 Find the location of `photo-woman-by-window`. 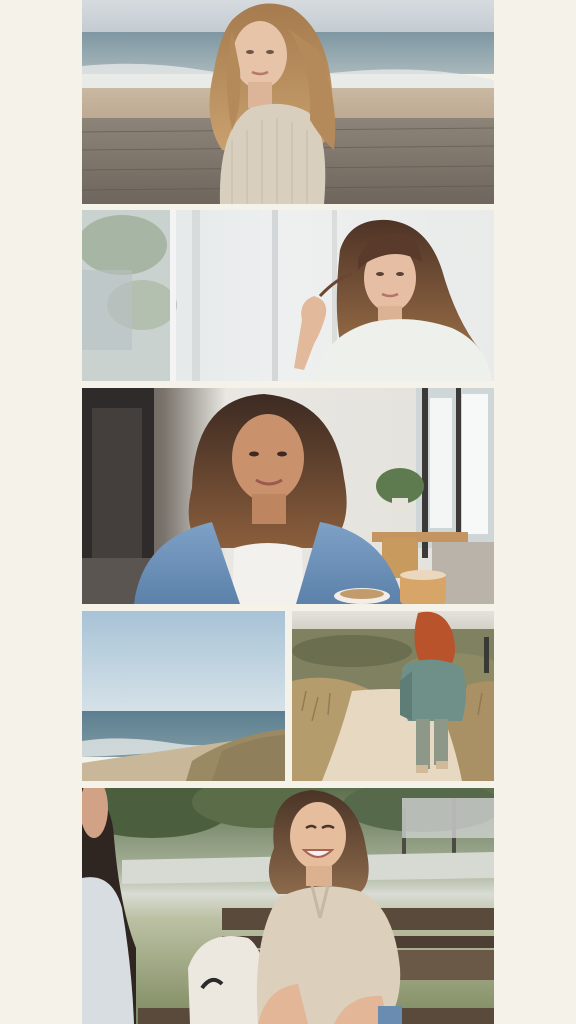

photo-woman-by-window is located at coordinates (288, 295).